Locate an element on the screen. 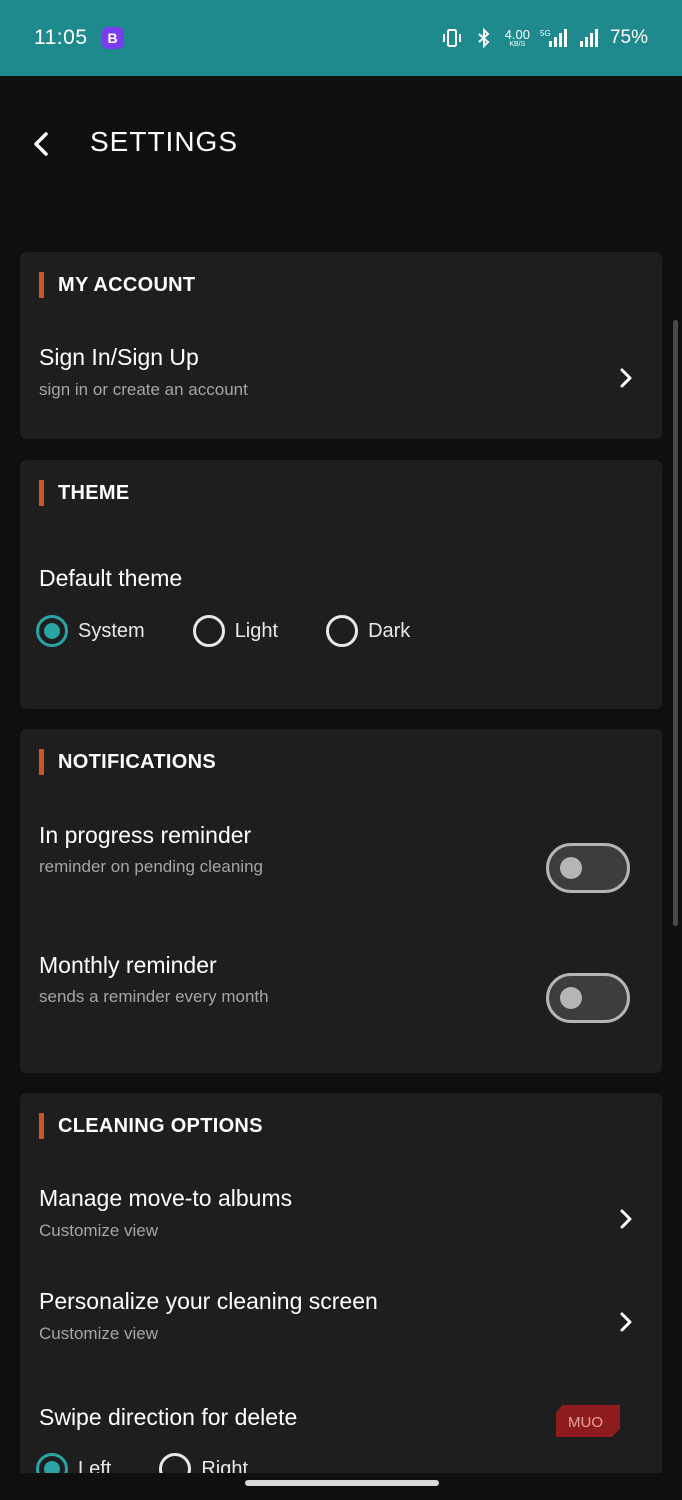 Image resolution: width=682 pixels, height=1500 pixels. swipe-radio-group: Left Right is located at coordinates (166, 1463).